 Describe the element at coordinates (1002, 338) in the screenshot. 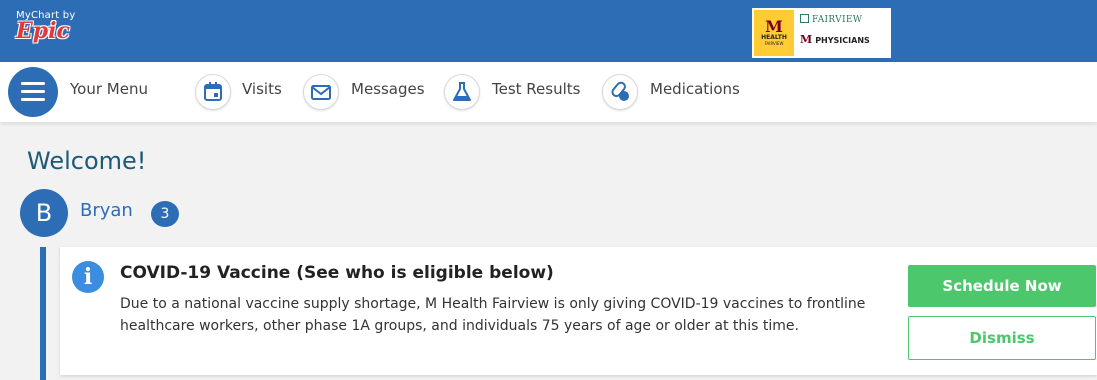

I see `dismiss-button: Dismiss` at that location.